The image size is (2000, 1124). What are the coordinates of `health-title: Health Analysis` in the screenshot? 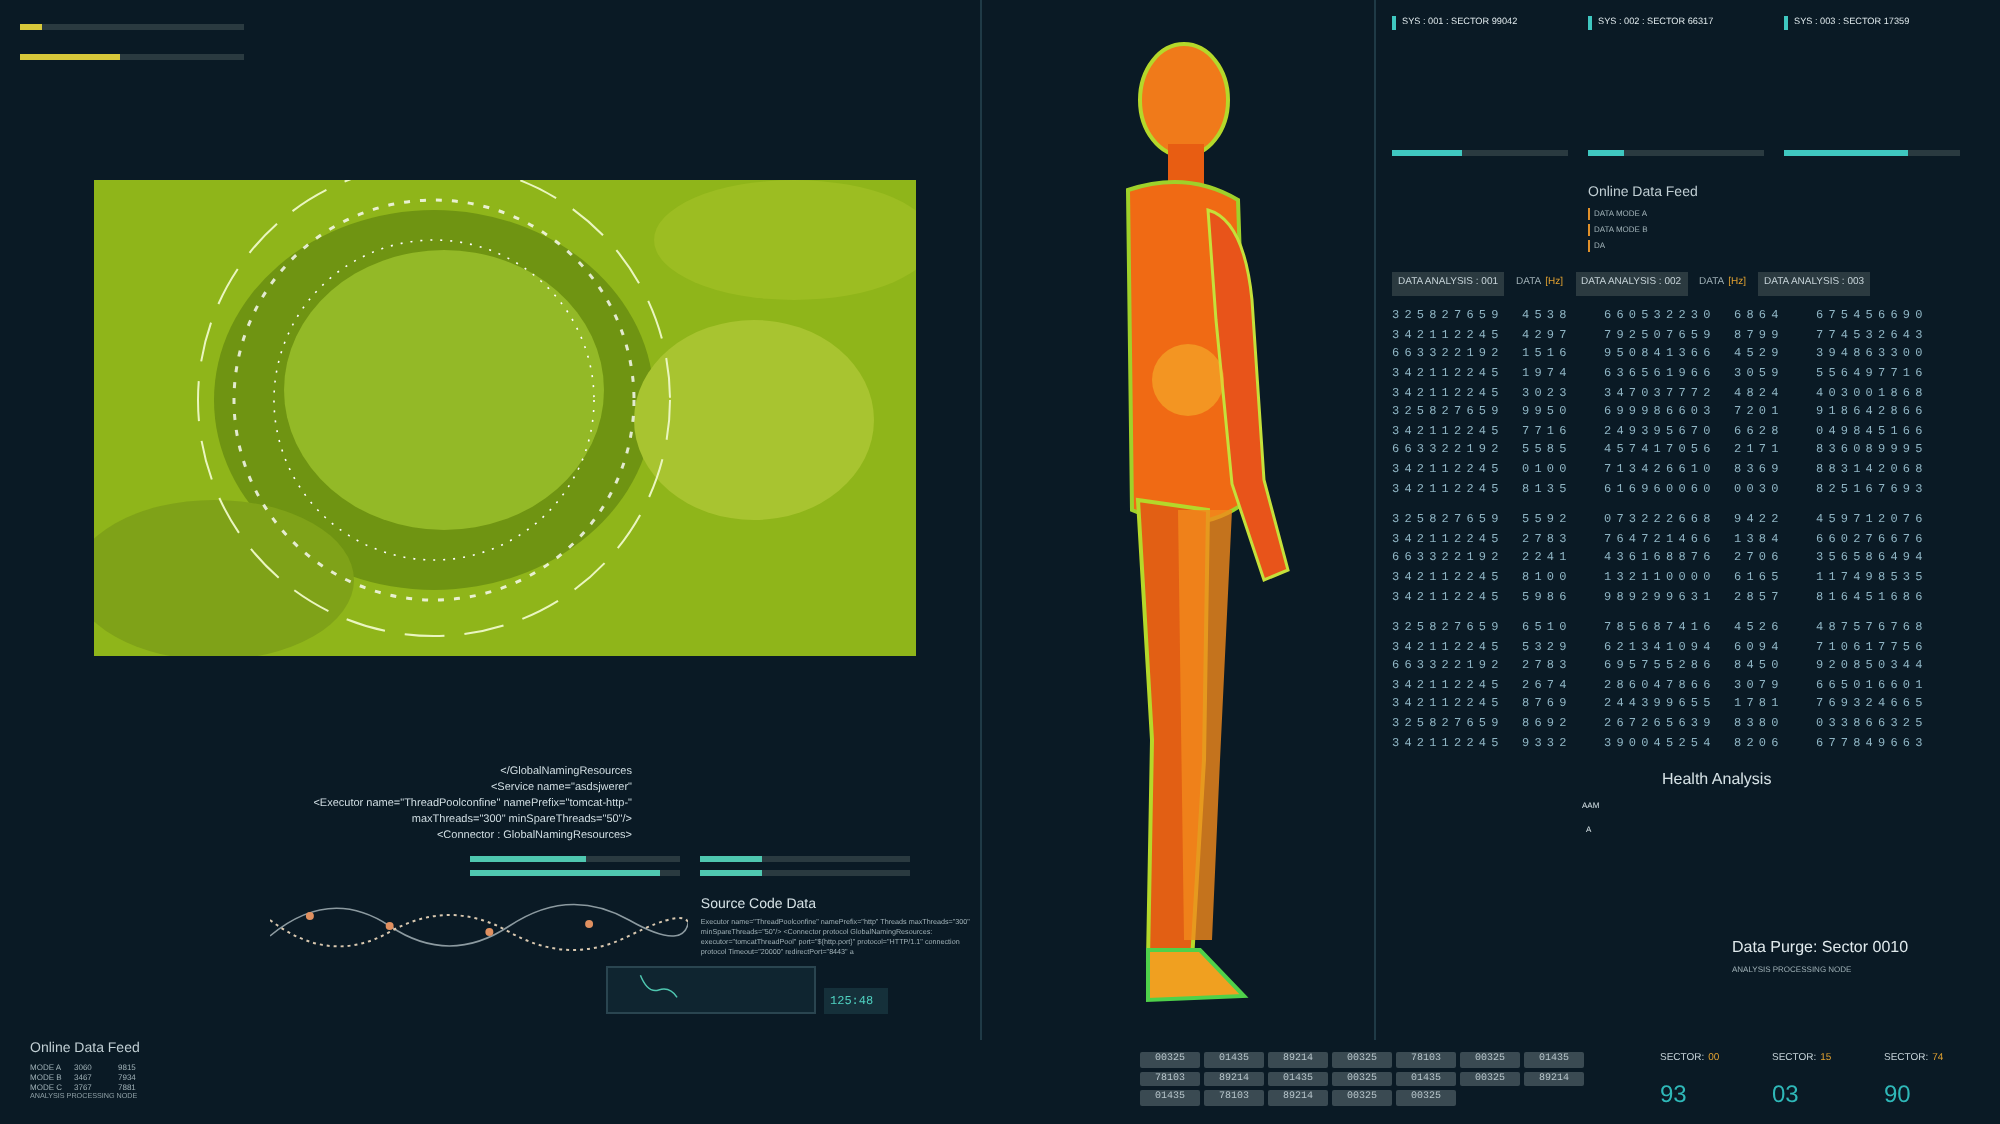 It's located at (1718, 779).